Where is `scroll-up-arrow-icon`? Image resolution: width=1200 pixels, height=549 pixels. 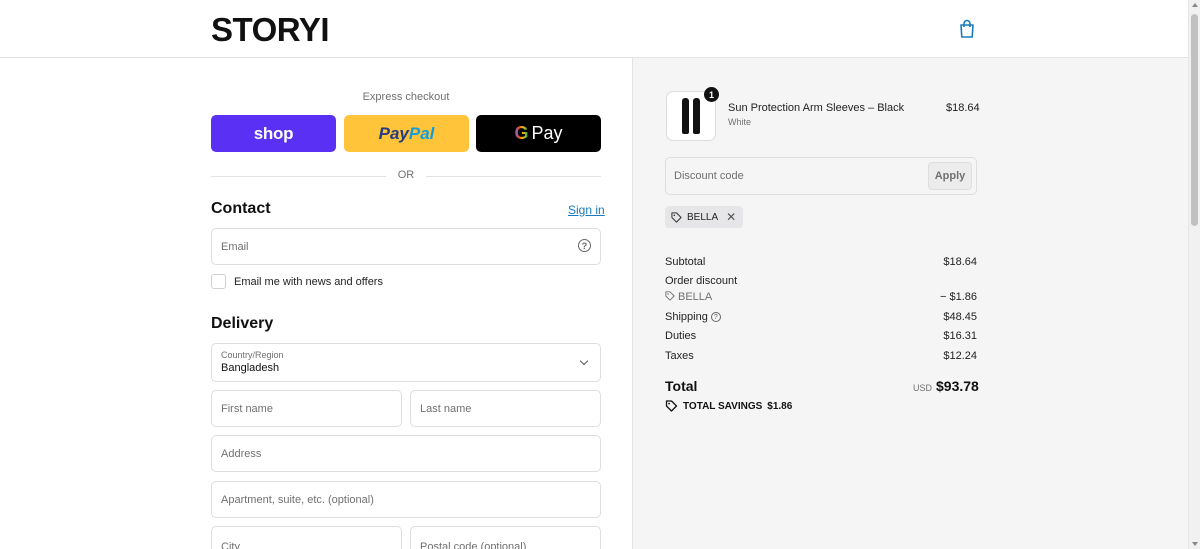
scroll-up-arrow-icon is located at coordinates (1195, 5).